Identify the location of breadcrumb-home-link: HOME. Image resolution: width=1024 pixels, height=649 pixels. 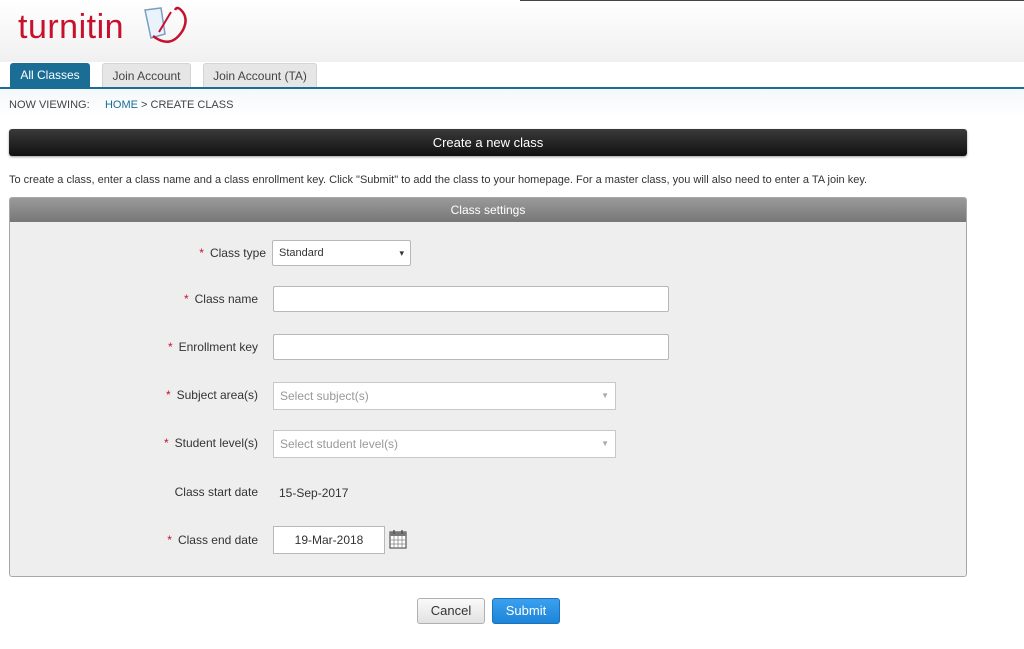
(121, 105).